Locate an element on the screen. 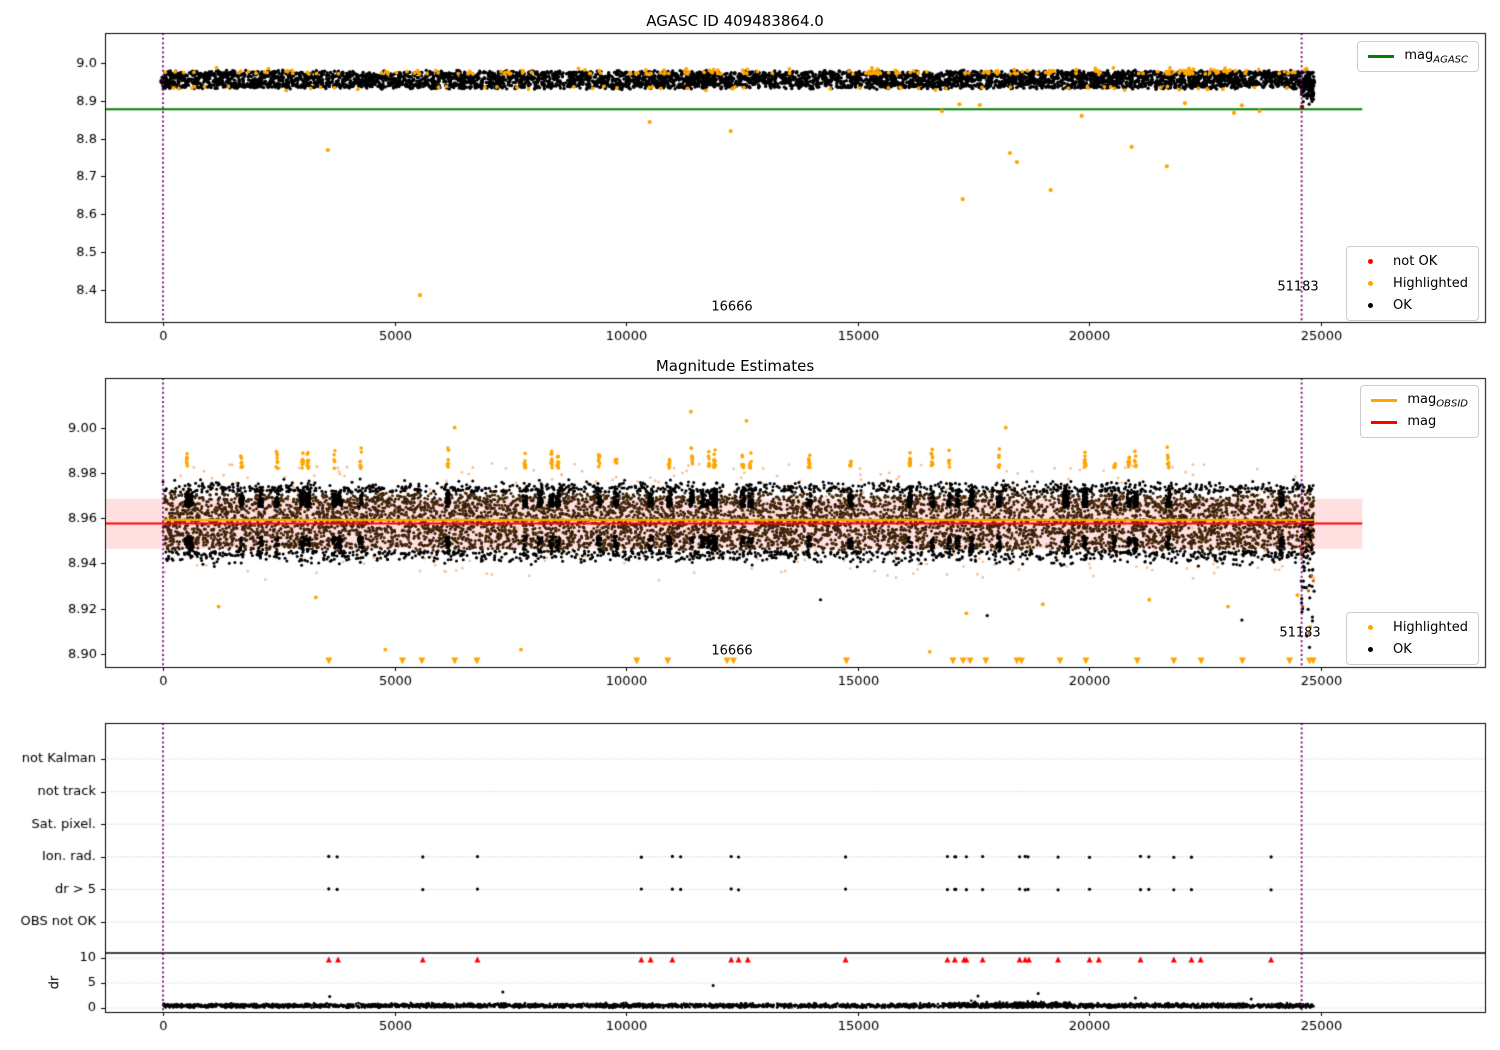 This screenshot has height=1050, width=1500. legend-label-mag-agasc: magAGASC is located at coordinates (1436, 56).